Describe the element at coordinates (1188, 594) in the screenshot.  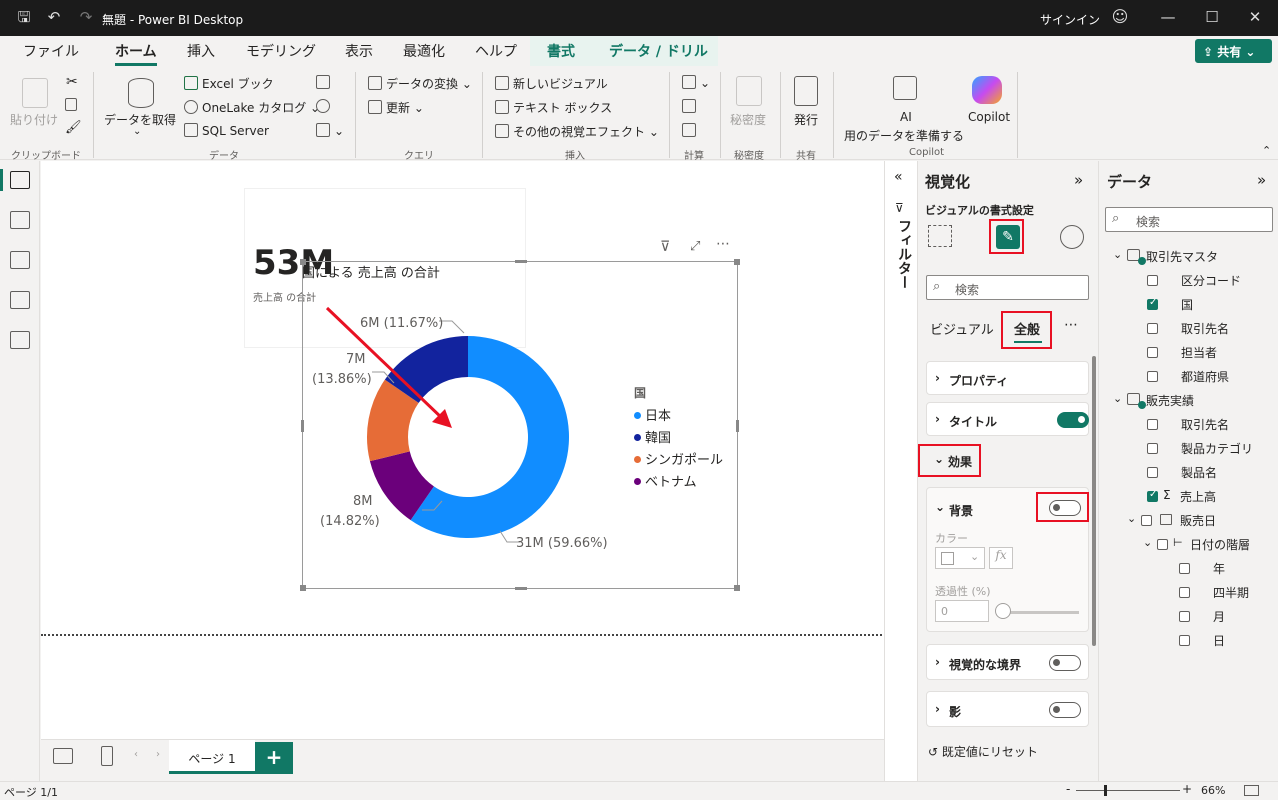
I see `field-item: 四半期` at that location.